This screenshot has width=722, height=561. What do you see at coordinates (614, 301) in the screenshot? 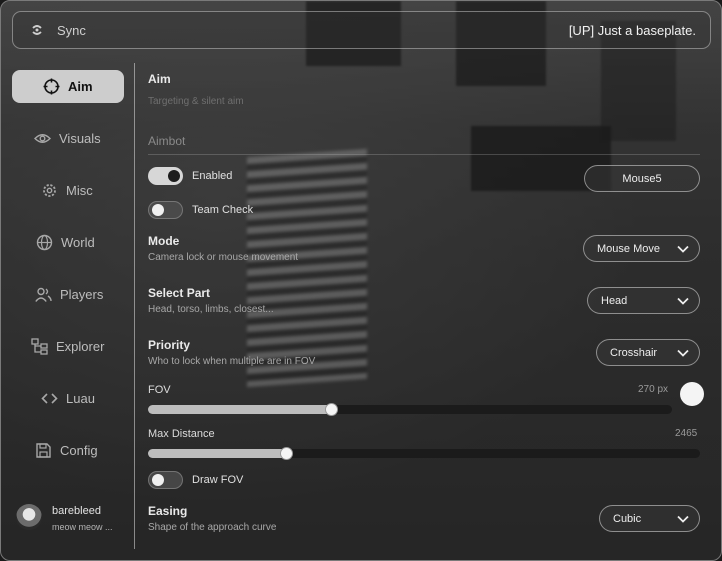
I see `select-part-value: Head` at bounding box center [614, 301].